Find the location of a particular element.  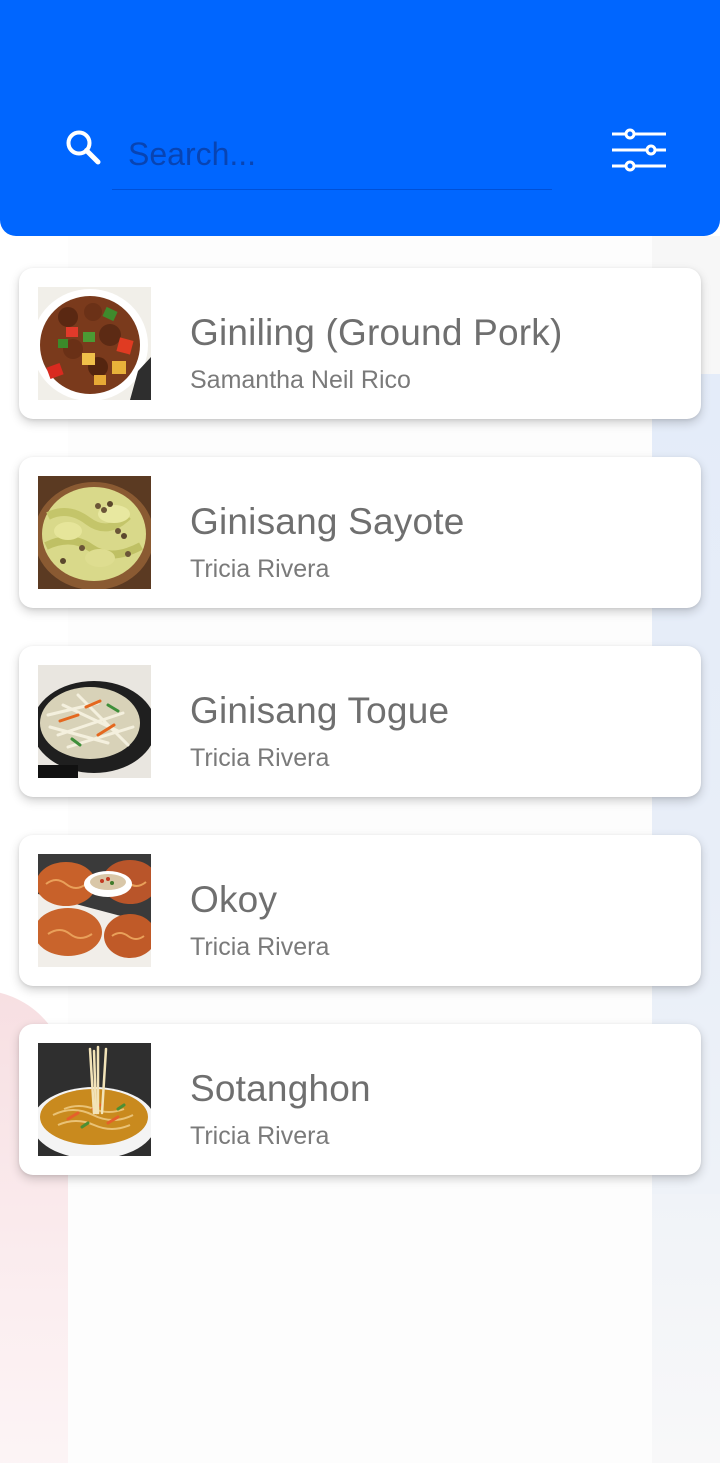

search-icon is located at coordinates (84, 148).